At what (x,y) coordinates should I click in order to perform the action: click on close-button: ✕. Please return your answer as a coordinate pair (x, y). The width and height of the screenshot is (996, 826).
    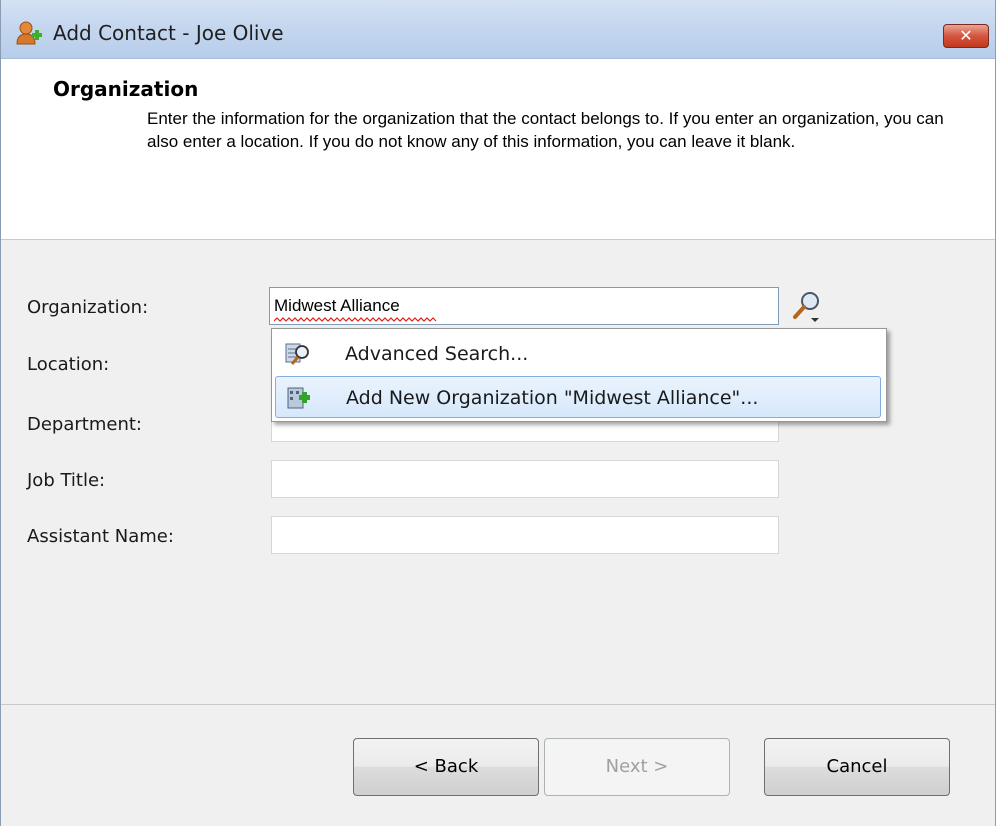
    Looking at the image, I should click on (966, 36).